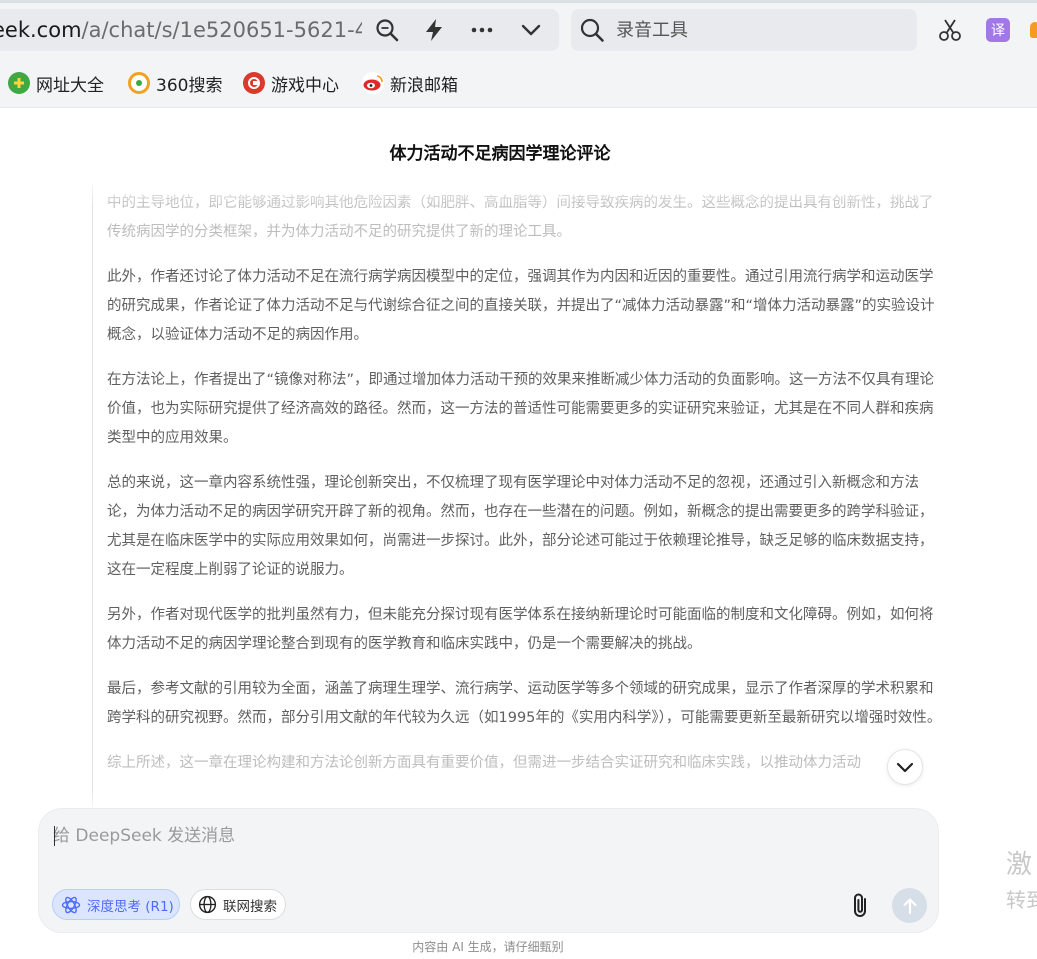  Describe the element at coordinates (518, 1) in the screenshot. I see `toolbar-top-border` at that location.